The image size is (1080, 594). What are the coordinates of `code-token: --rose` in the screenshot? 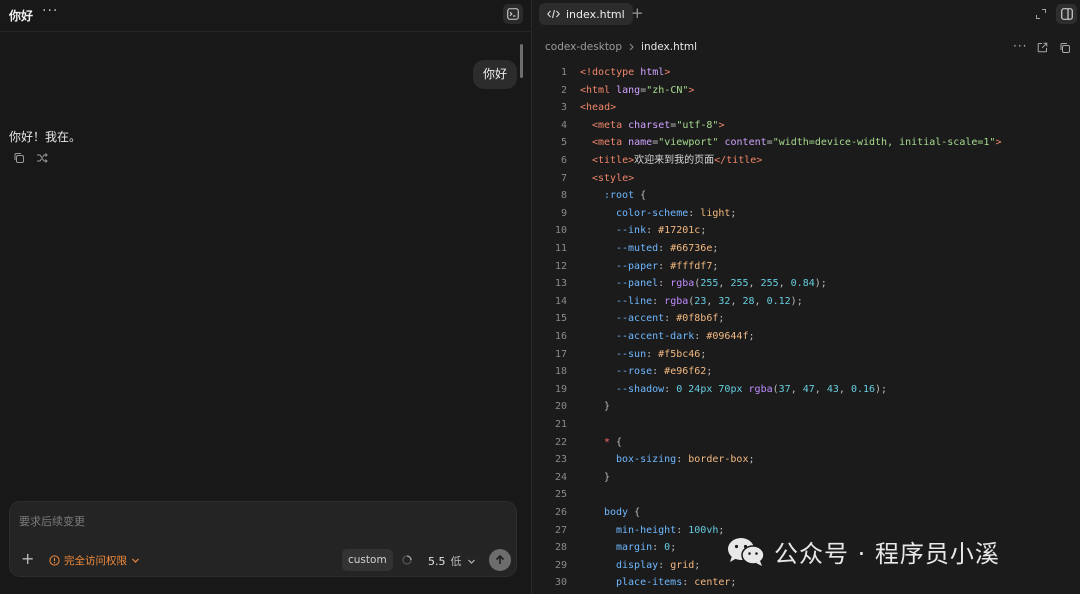 It's located at (634, 372).